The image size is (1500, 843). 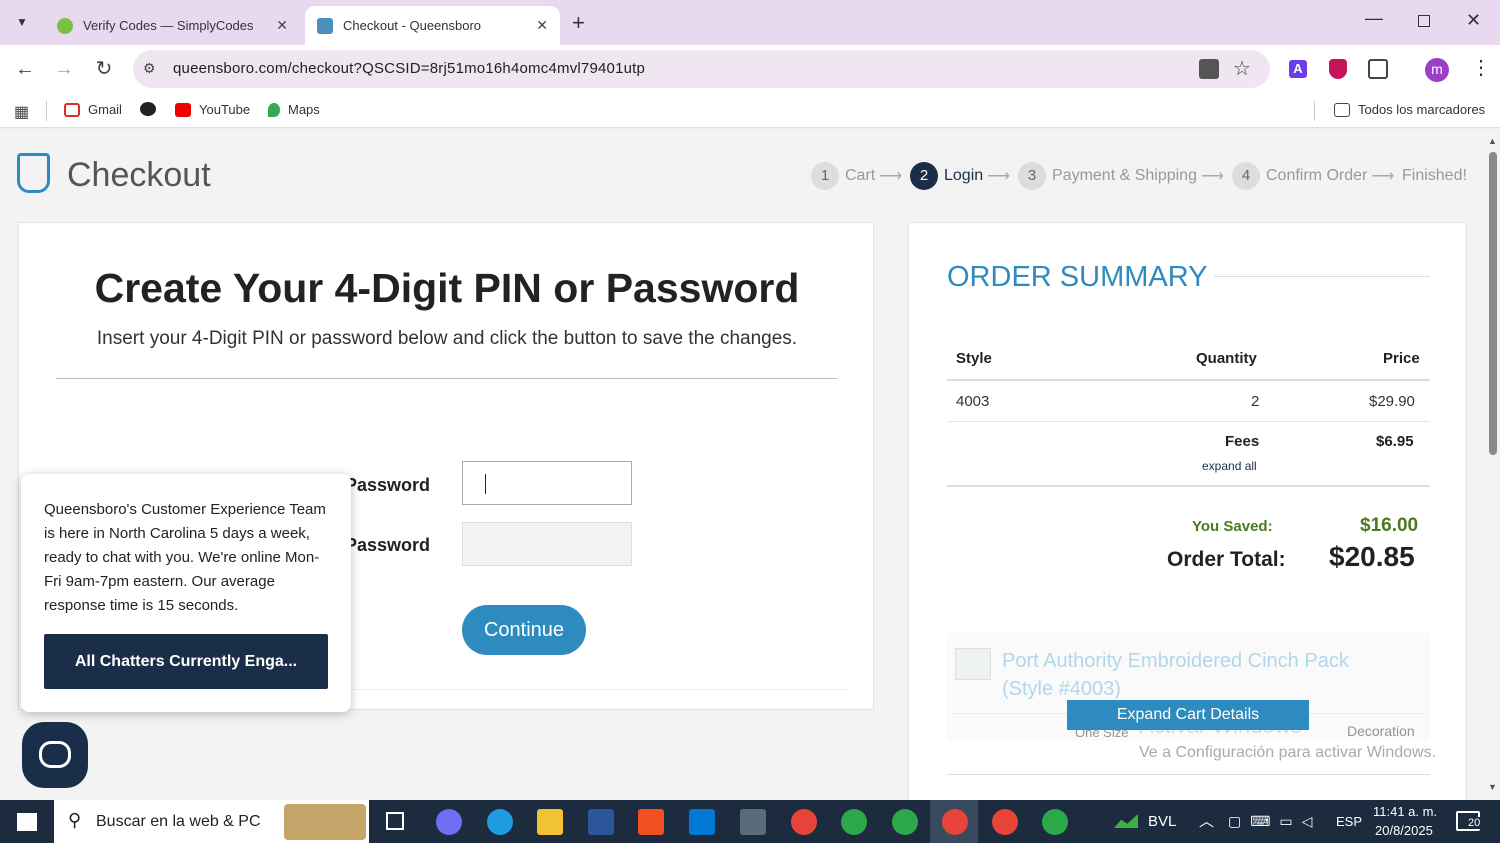 What do you see at coordinates (225, 109) in the screenshot?
I see `bookmark-label: YouTube` at bounding box center [225, 109].